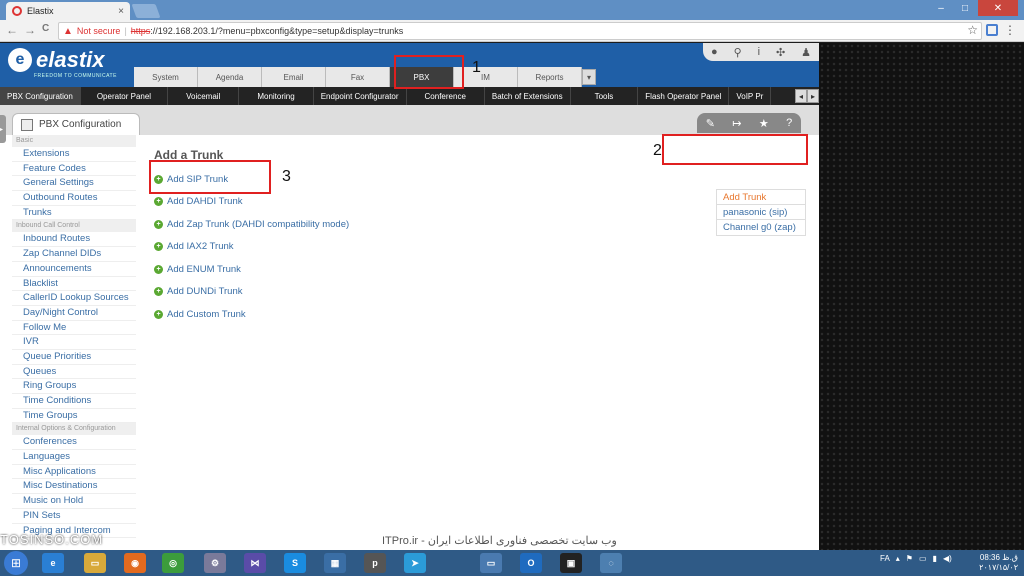 This screenshot has width=1024, height=576. I want to click on sidebar-item-queue-priorities: Queue Priorities, so click(74, 357).